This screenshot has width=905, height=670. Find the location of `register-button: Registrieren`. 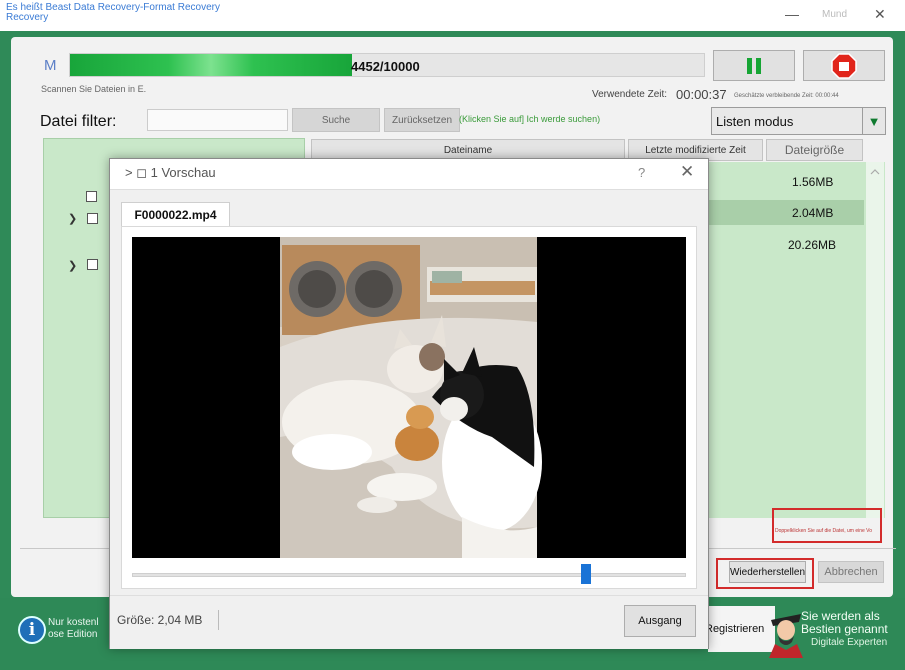

register-button: Registrieren is located at coordinates (734, 629).